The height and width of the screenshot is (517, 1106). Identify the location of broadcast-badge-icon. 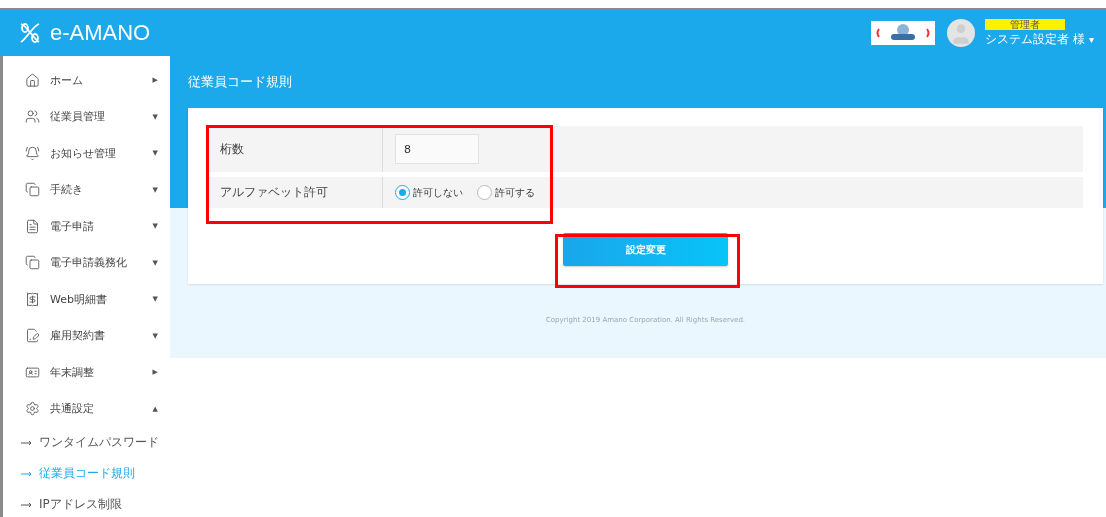
(903, 33).